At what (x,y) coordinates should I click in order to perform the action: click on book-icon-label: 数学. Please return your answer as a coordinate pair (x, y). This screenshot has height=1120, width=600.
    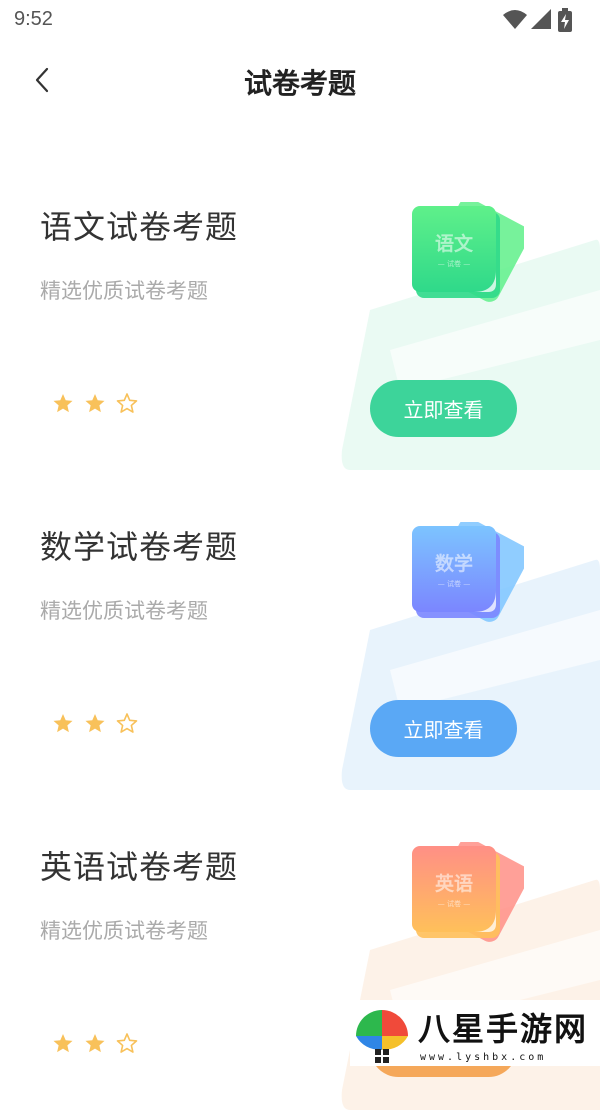
    Looking at the image, I should click on (454, 563).